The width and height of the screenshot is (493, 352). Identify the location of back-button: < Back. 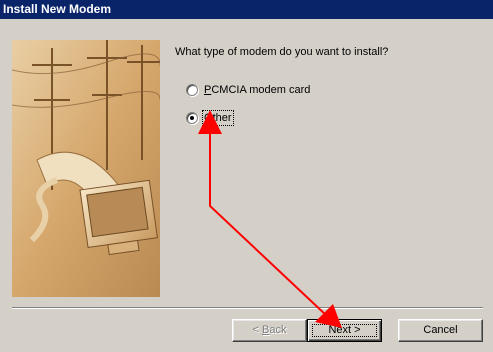
(269, 330).